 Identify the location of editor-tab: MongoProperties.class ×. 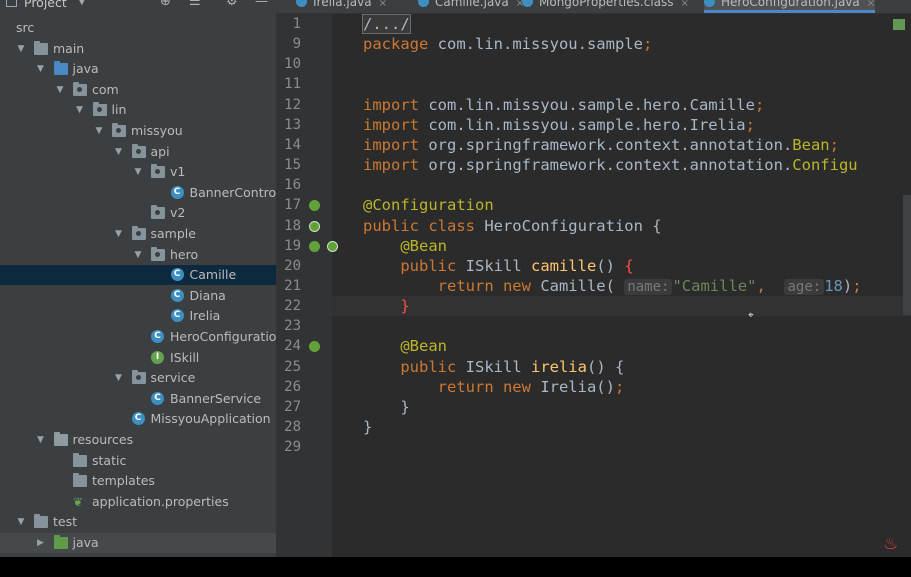
(605, 6).